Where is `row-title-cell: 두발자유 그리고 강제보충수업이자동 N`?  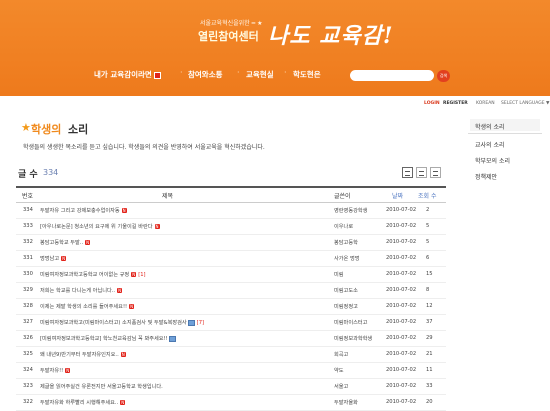
row-title-cell: 두발자유 그리고 강제보충수업이자동 N is located at coordinates (83, 210).